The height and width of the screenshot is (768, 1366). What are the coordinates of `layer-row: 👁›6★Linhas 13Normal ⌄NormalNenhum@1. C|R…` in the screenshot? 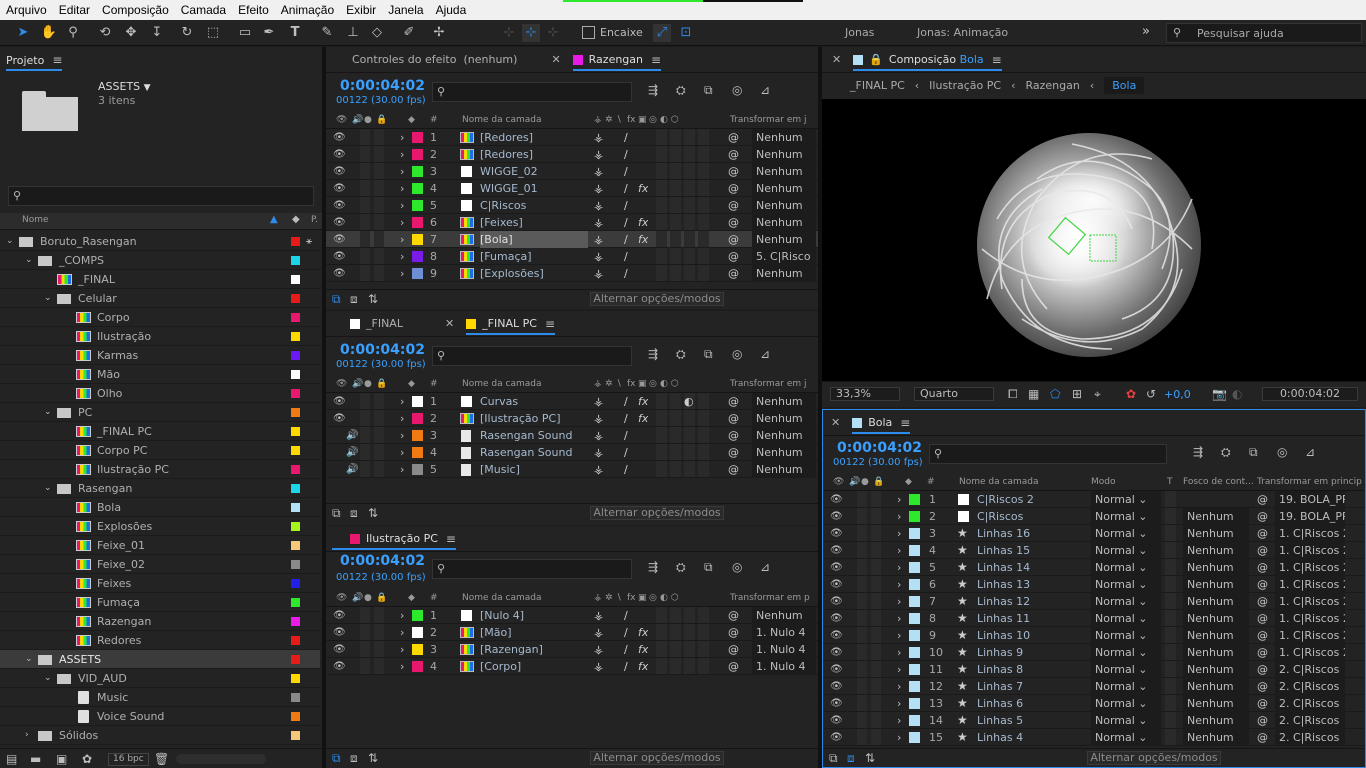 It's located at (1094, 584).